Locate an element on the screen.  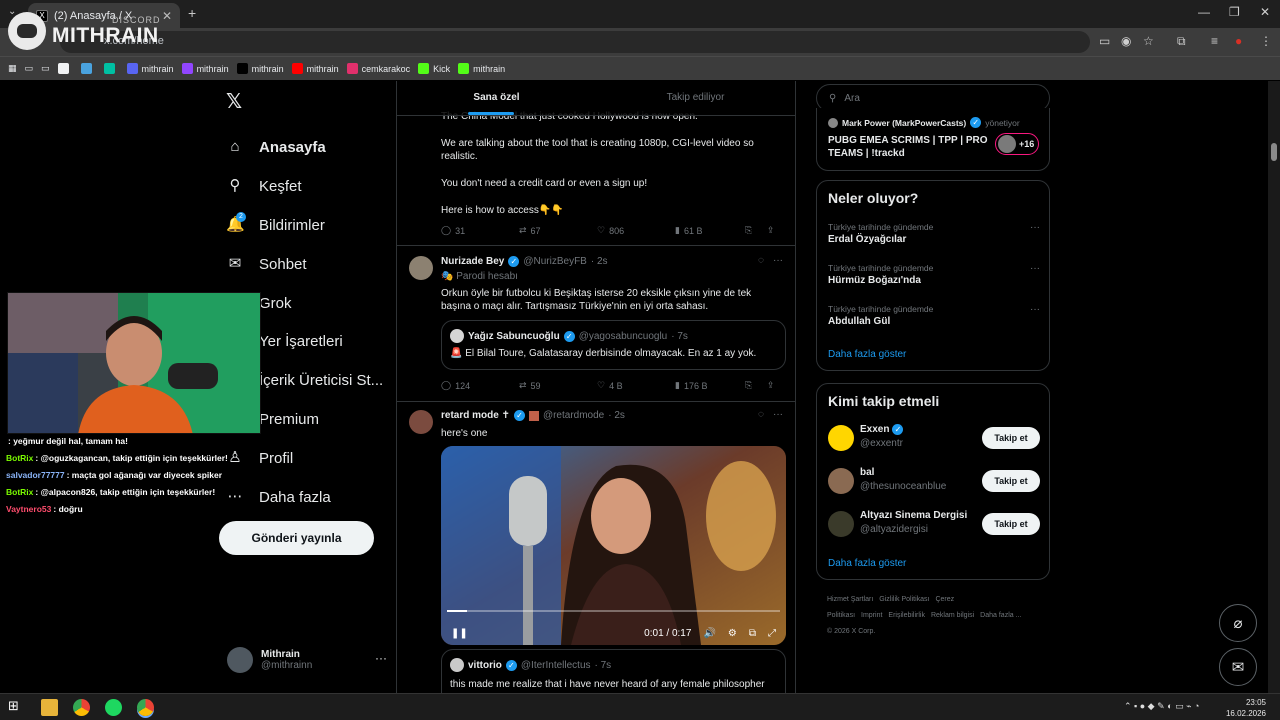
author-handle: @NurizBeyFB is located at coordinates (555, 261).